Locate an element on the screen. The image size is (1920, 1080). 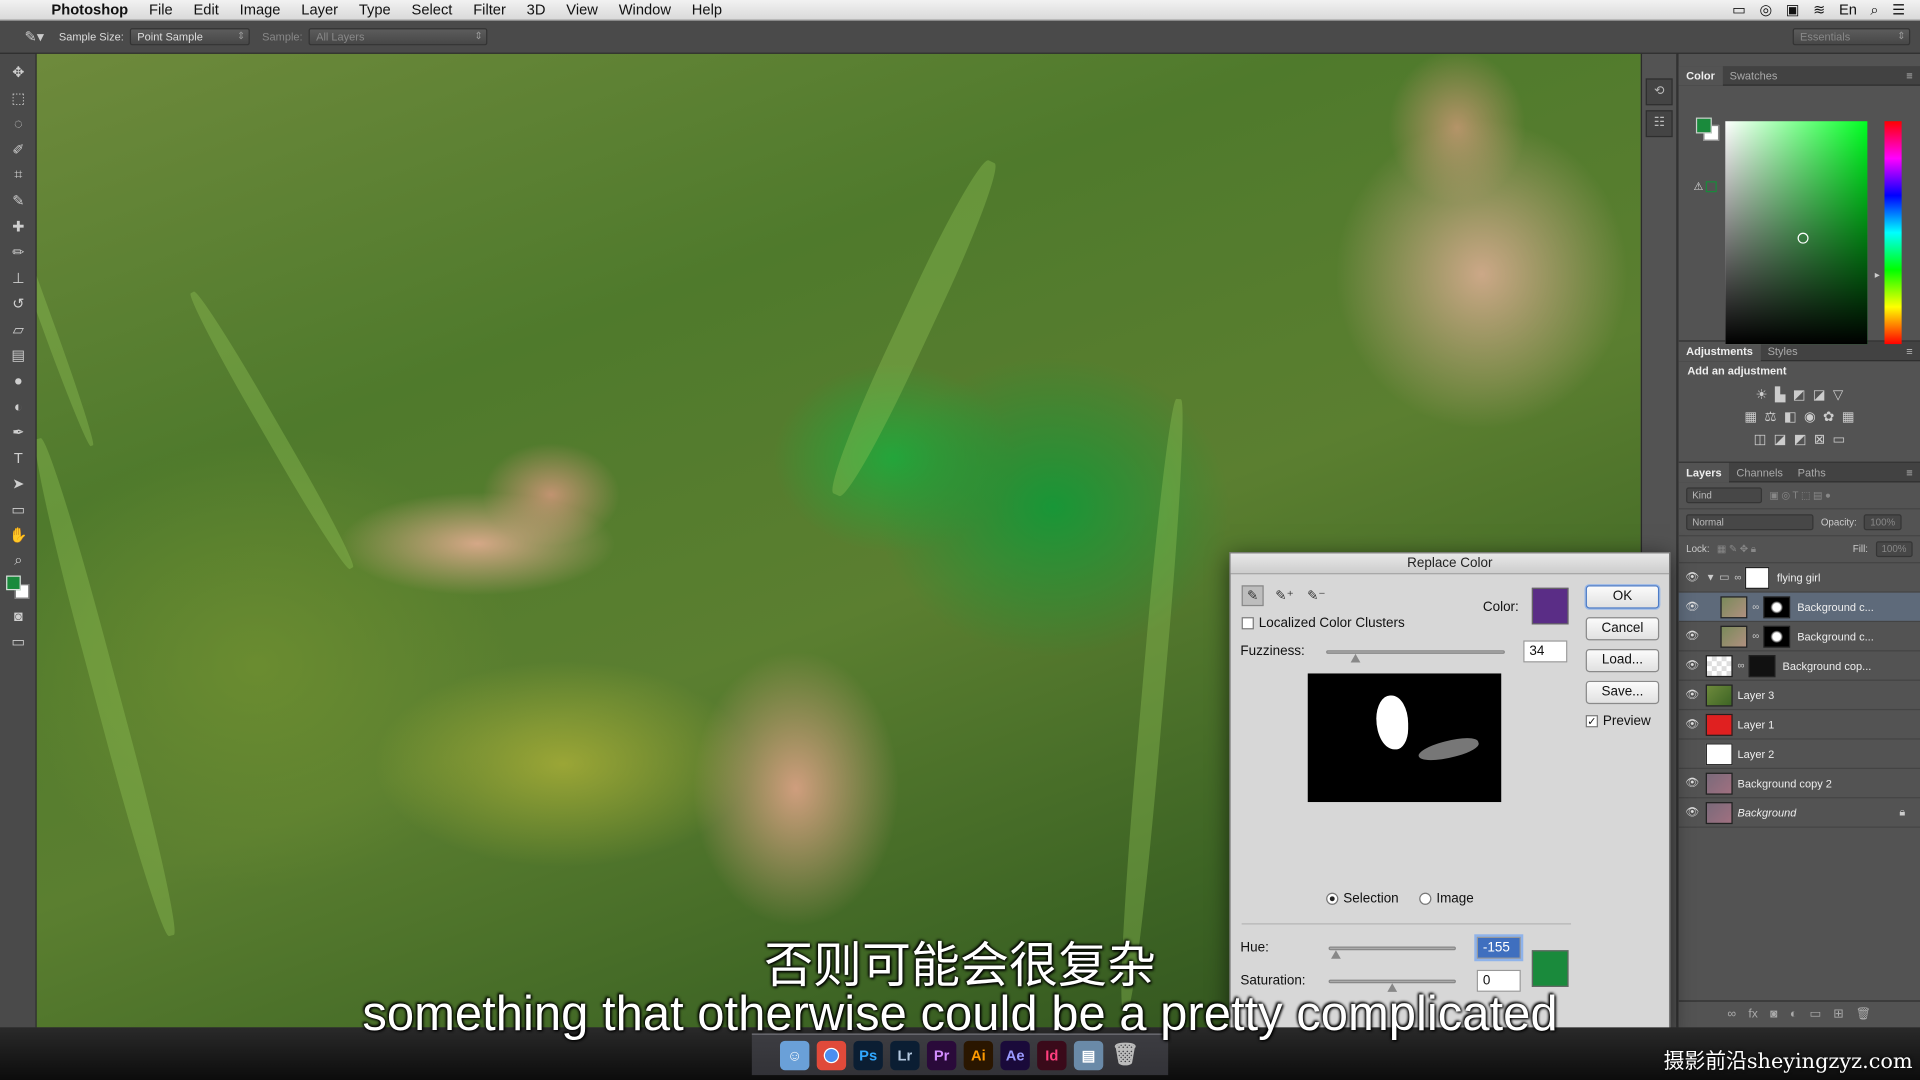
menu-layer: Layer is located at coordinates (319, 9).